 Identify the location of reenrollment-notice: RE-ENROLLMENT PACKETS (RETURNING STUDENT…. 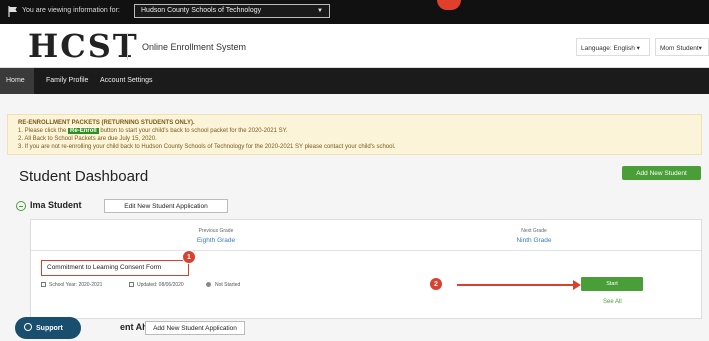
(354, 134).